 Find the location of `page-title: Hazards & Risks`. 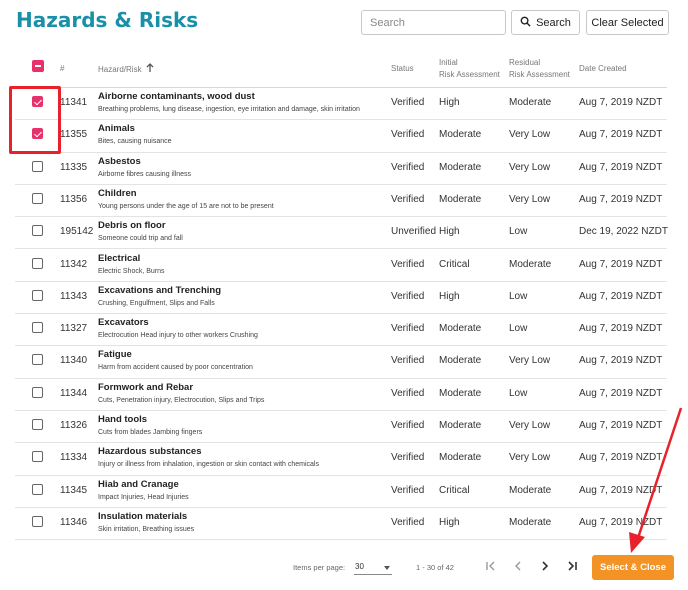

page-title: Hazards & Risks is located at coordinates (107, 20).